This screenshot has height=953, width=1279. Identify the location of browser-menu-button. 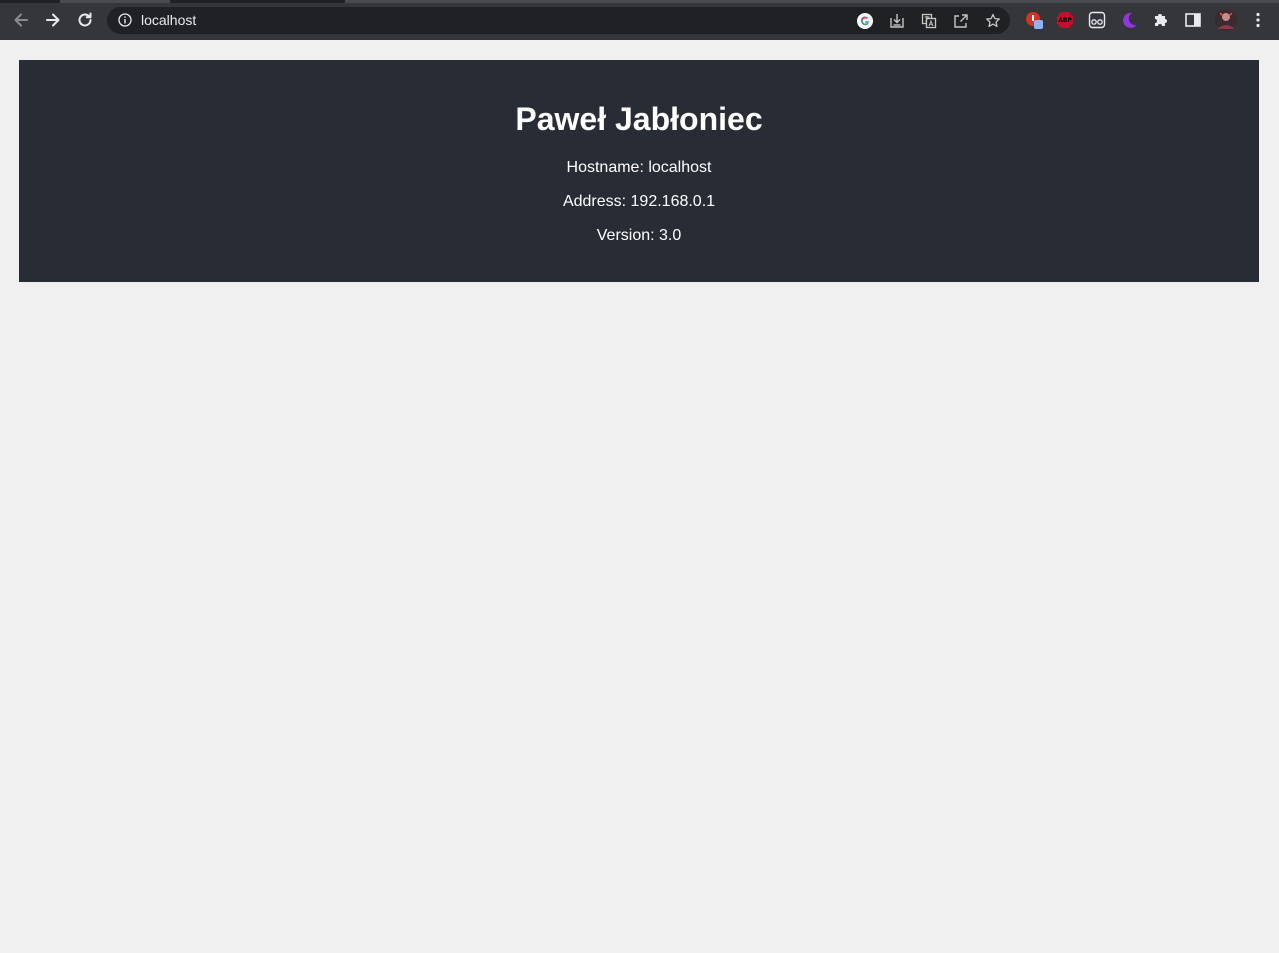
(1258, 20).